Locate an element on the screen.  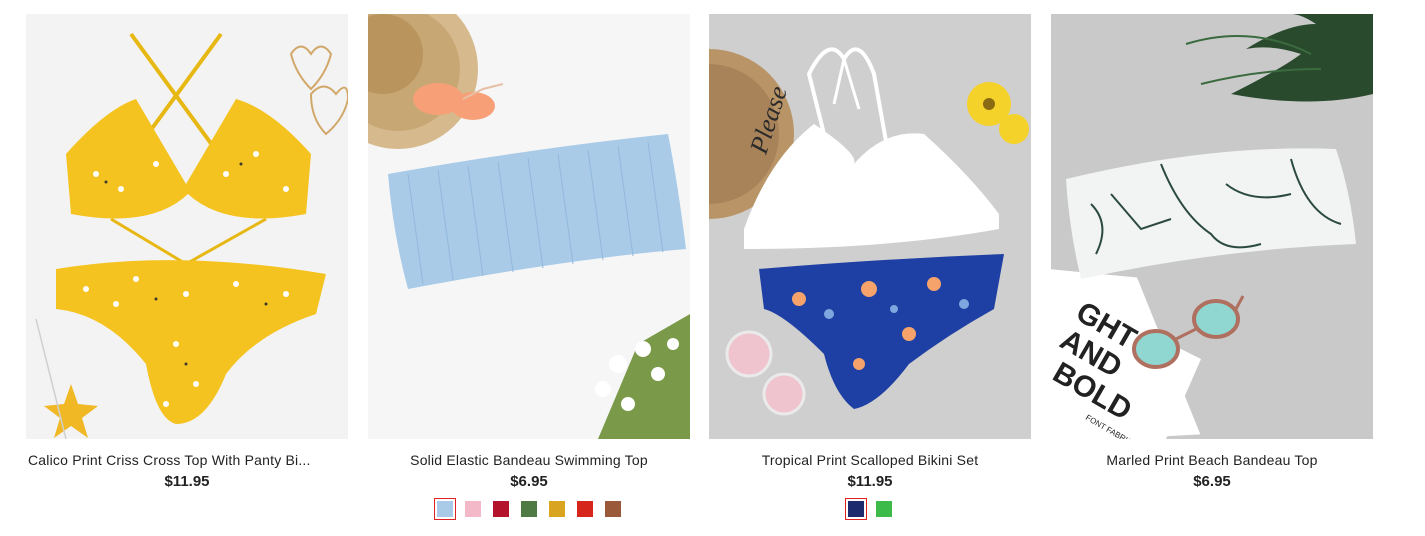
color-swatch-burgundy is located at coordinates (501, 509).